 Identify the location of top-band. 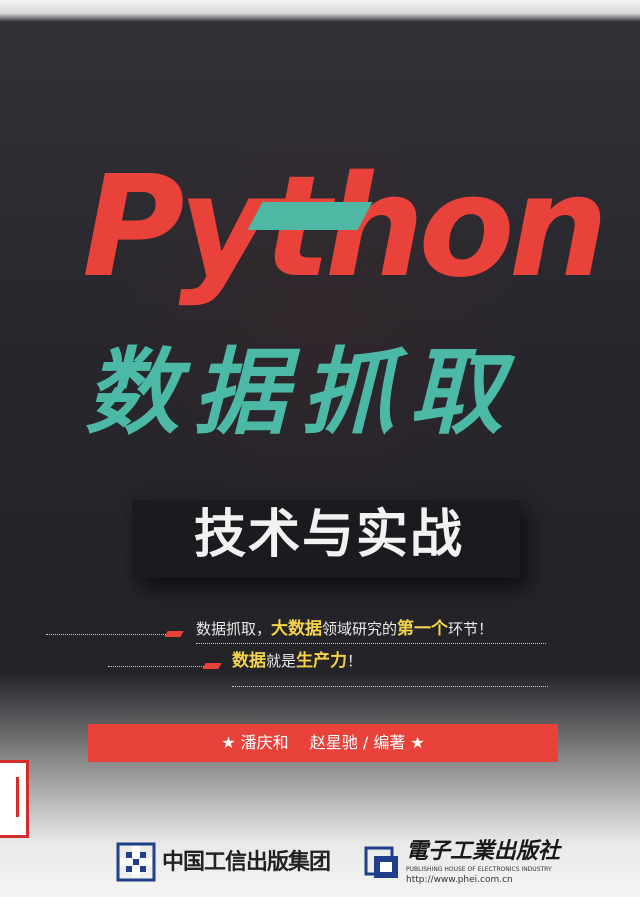
(320, 11).